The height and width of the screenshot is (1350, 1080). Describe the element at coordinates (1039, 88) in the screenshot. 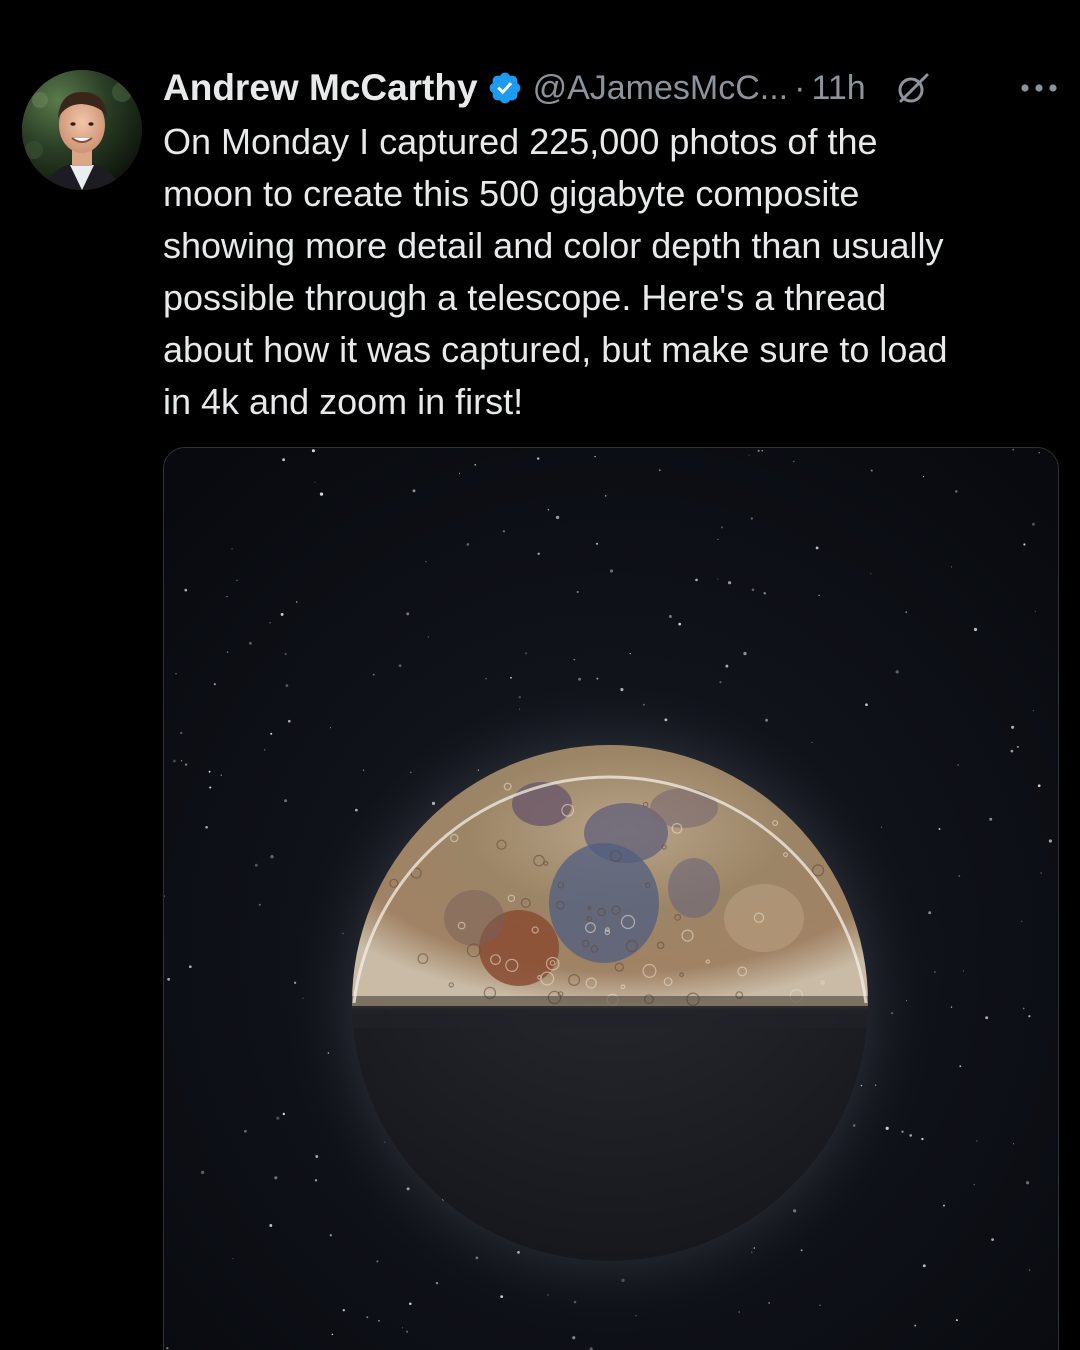

I see `more-options-icon` at that location.